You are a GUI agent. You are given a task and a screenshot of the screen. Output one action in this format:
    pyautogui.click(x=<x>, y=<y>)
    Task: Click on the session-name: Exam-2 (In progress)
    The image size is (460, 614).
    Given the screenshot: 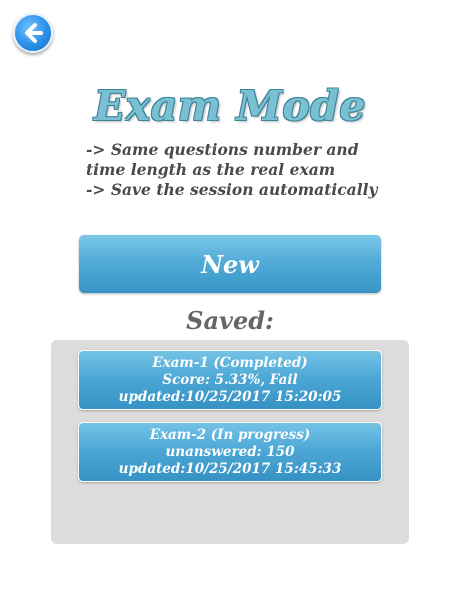 What is the action you would take?
    pyautogui.click(x=230, y=434)
    